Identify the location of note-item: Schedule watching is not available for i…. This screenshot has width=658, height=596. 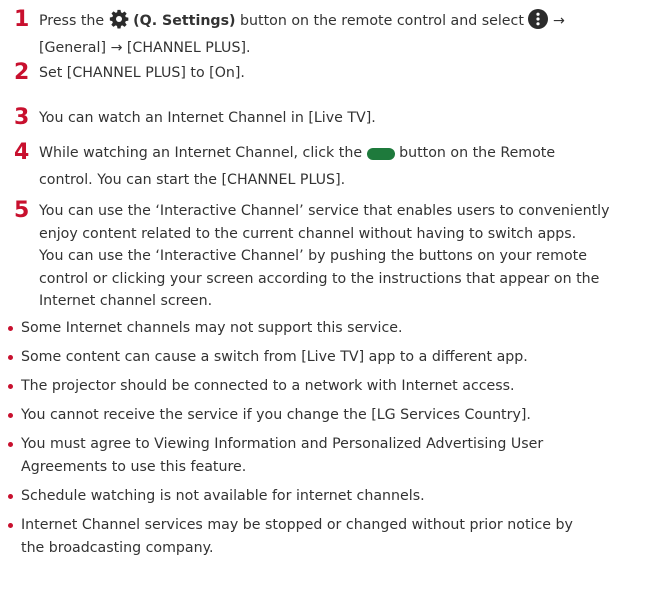
(329, 496).